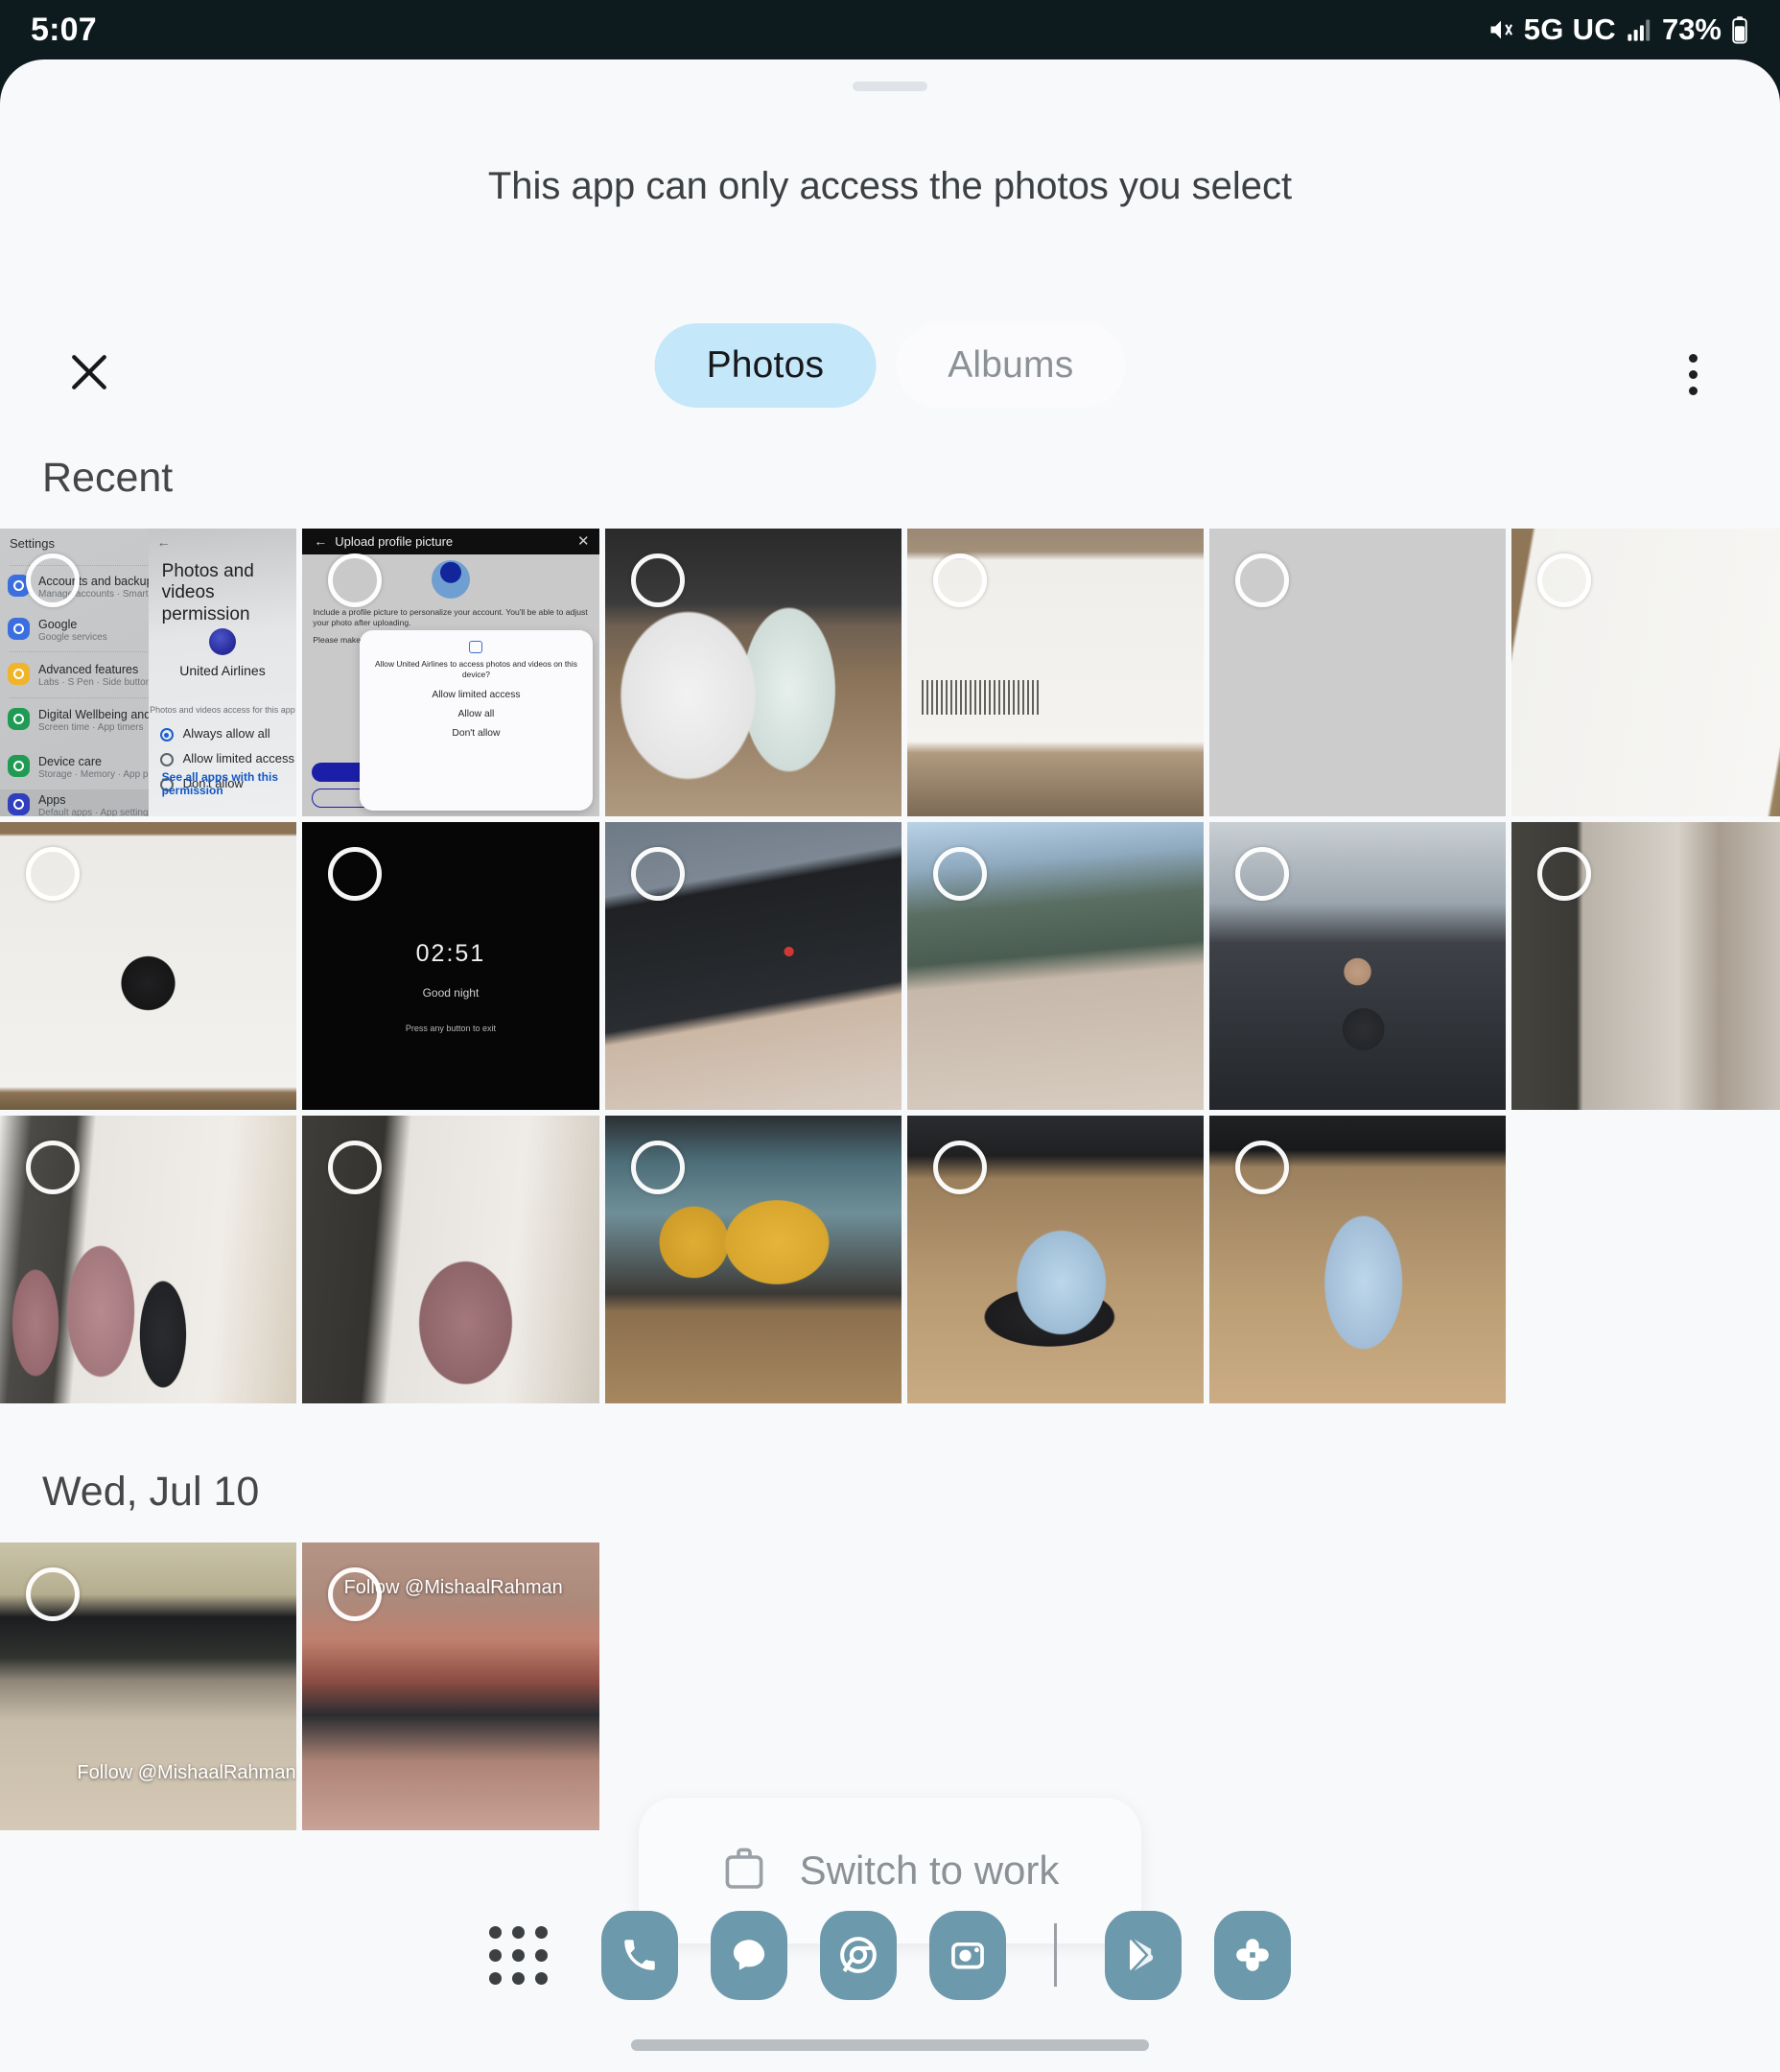 The height and width of the screenshot is (2072, 1780). Describe the element at coordinates (1639, 29) in the screenshot. I see `signal-bars-icon` at that location.